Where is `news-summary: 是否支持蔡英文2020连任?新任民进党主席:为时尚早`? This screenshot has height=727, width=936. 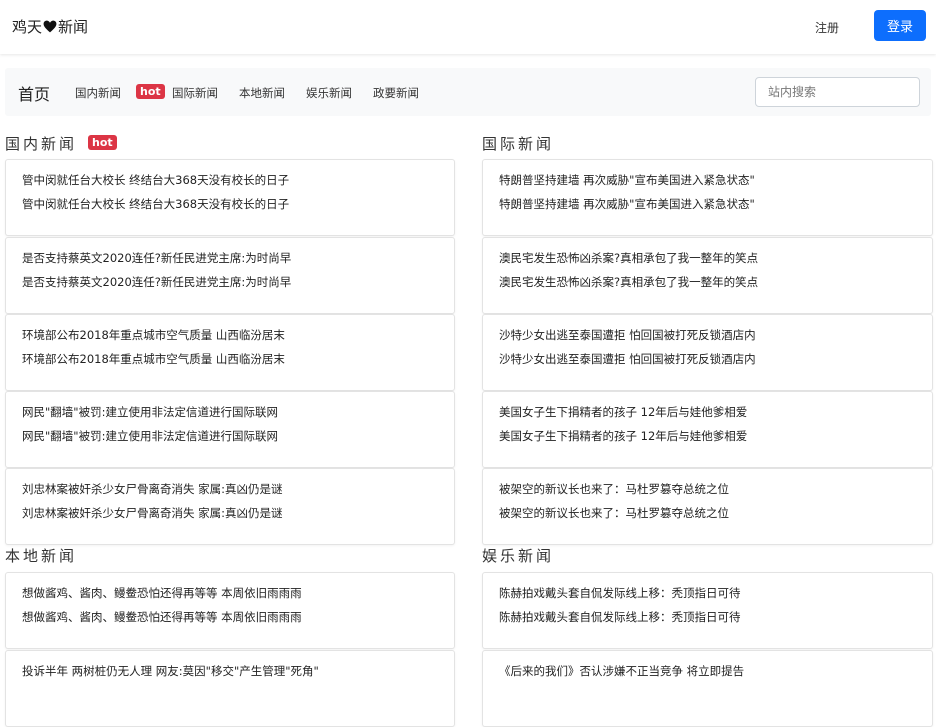 news-summary: 是否支持蔡英文2020连任?新任民进党主席:为时尚早 is located at coordinates (157, 282).